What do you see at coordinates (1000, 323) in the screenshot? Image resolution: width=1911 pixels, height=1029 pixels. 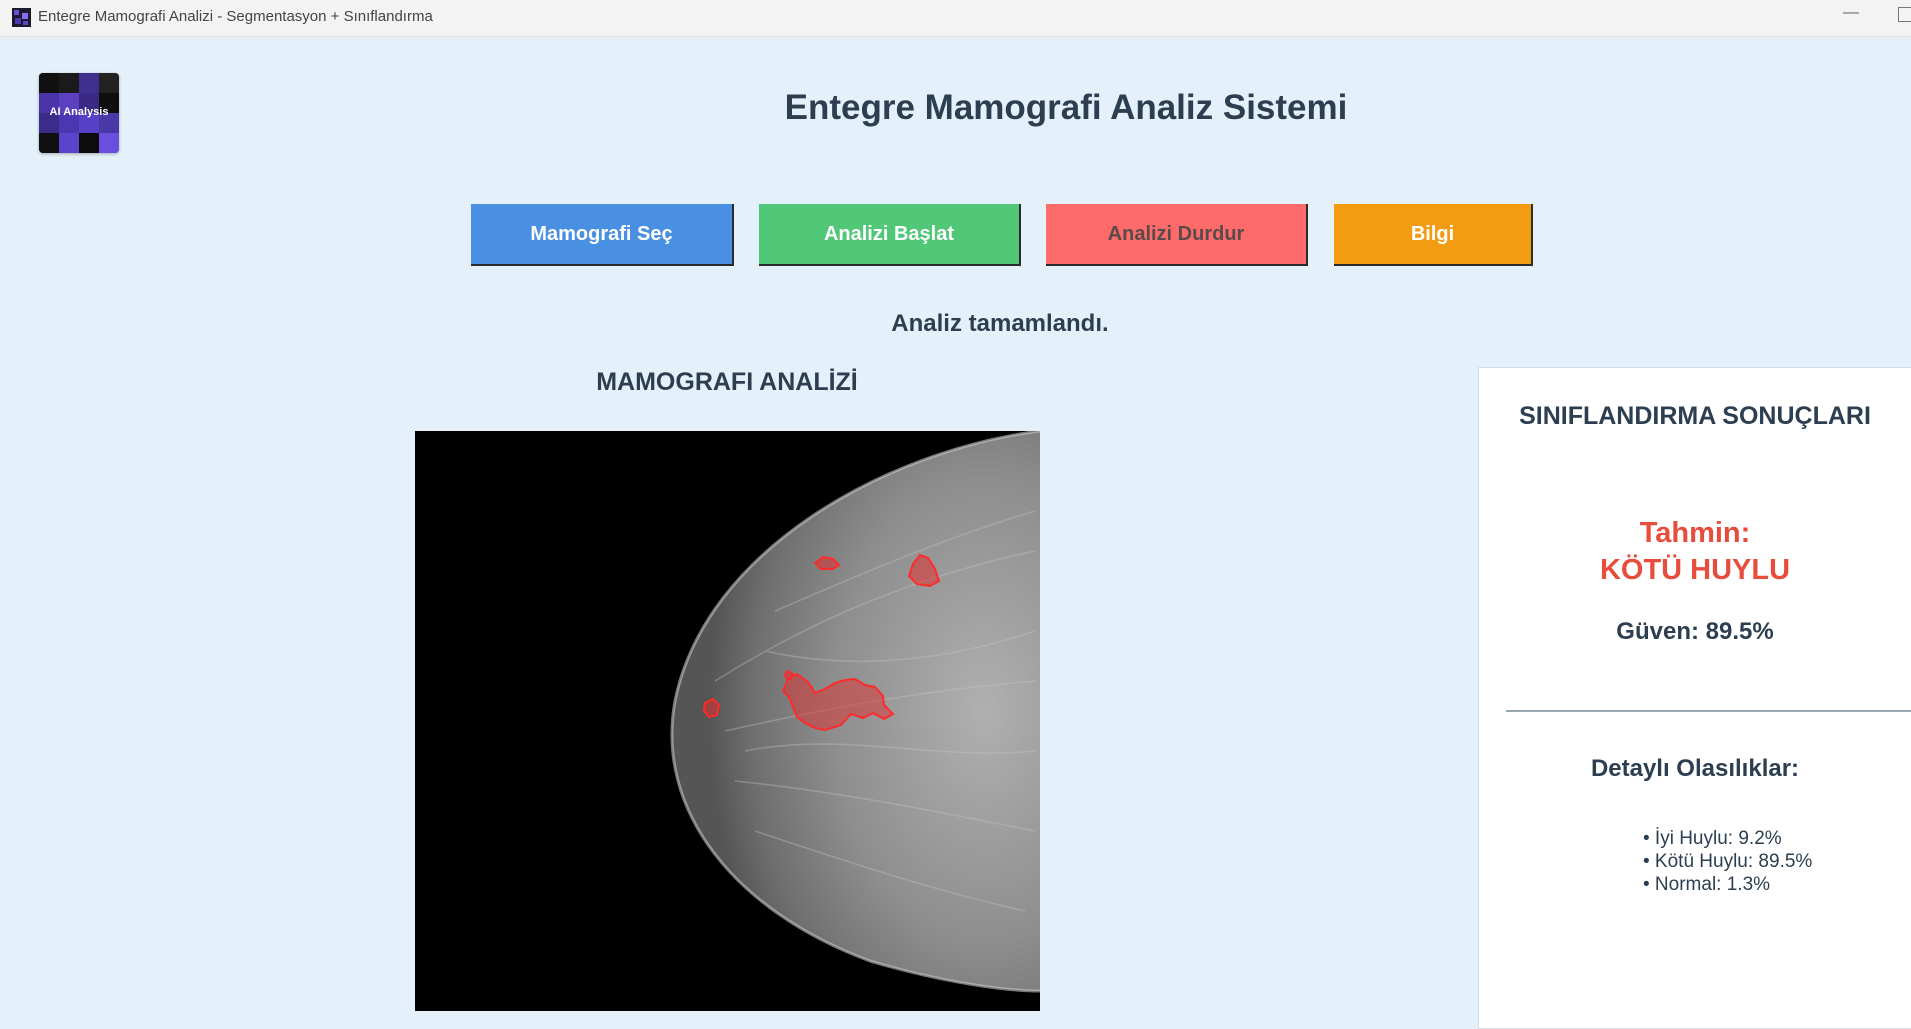 I see `status-text: Analiz tamamlandı.` at bounding box center [1000, 323].